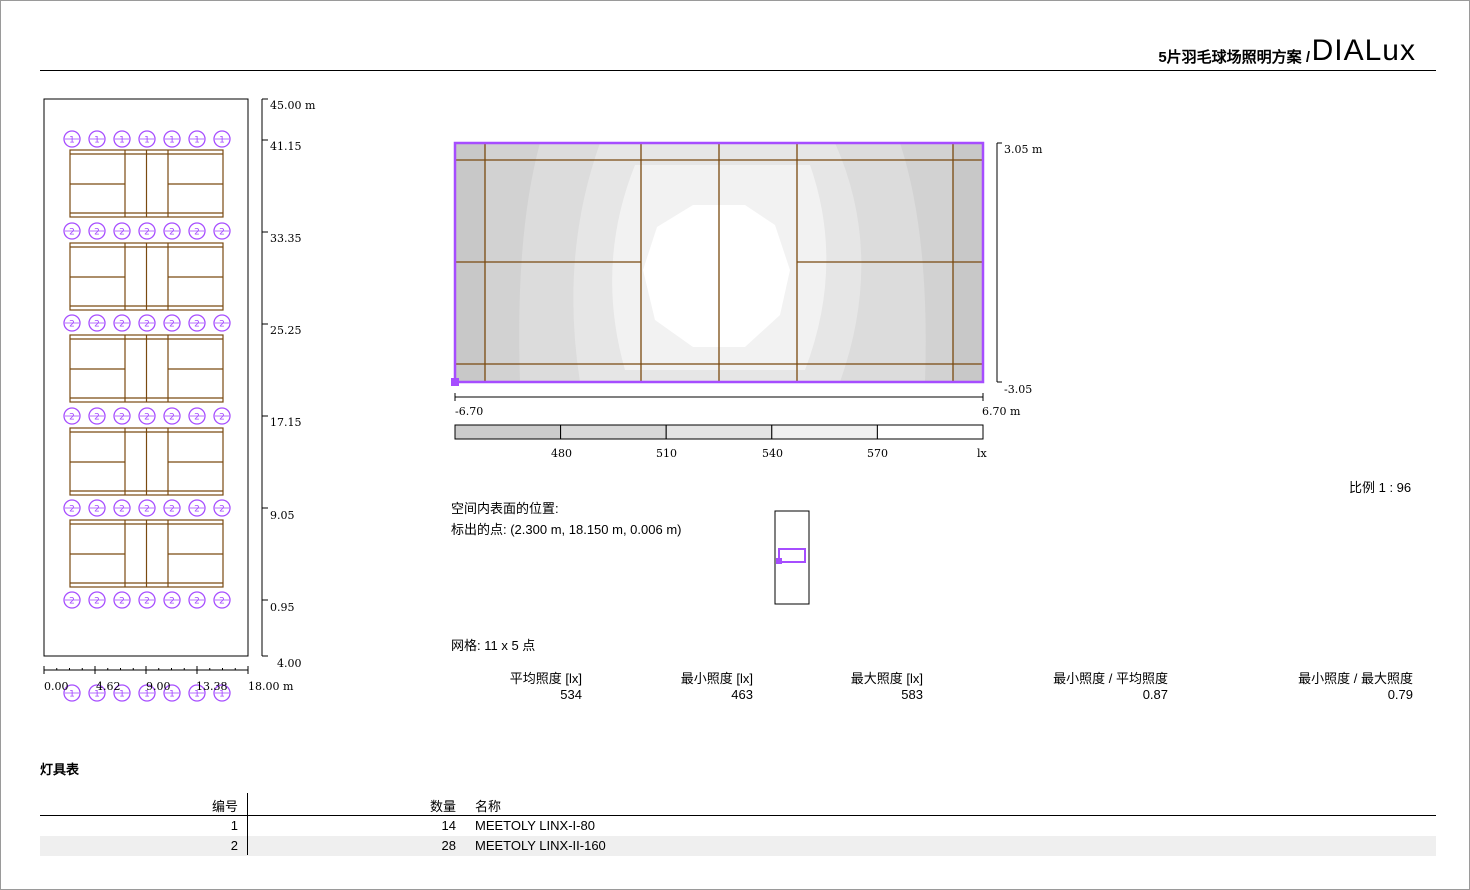  Describe the element at coordinates (247, 824) in the screenshot. I see `table-column-divider` at that location.